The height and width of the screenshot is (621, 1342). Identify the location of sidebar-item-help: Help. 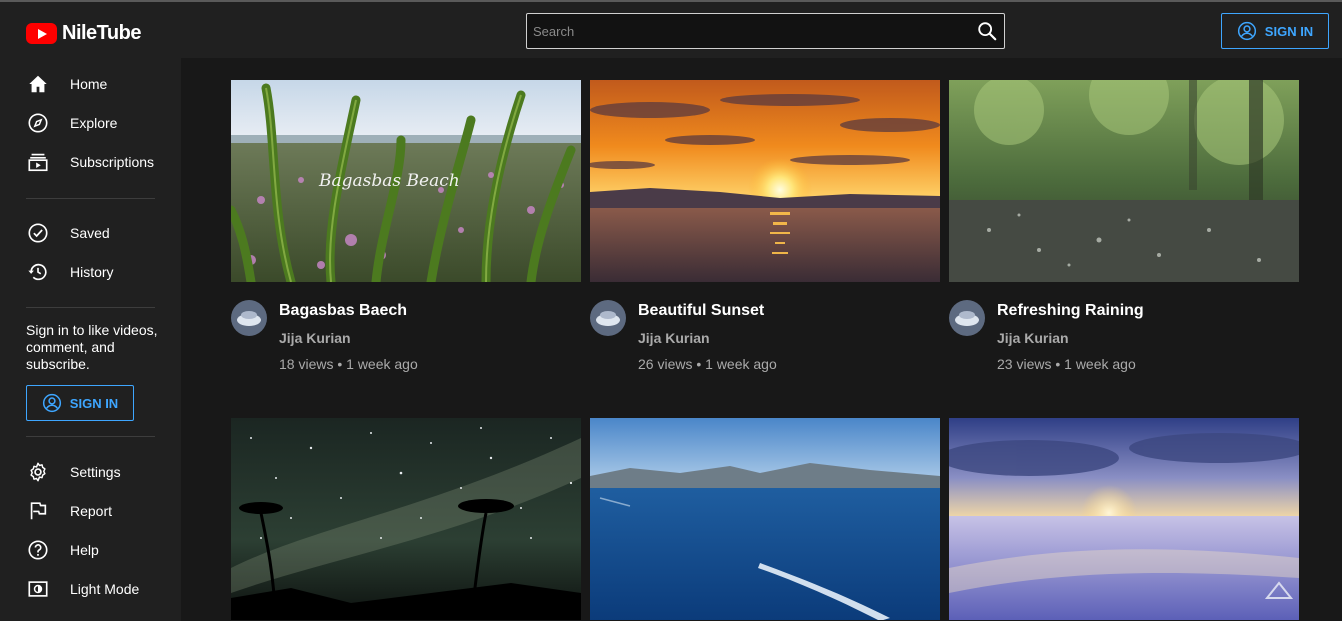
(90, 549).